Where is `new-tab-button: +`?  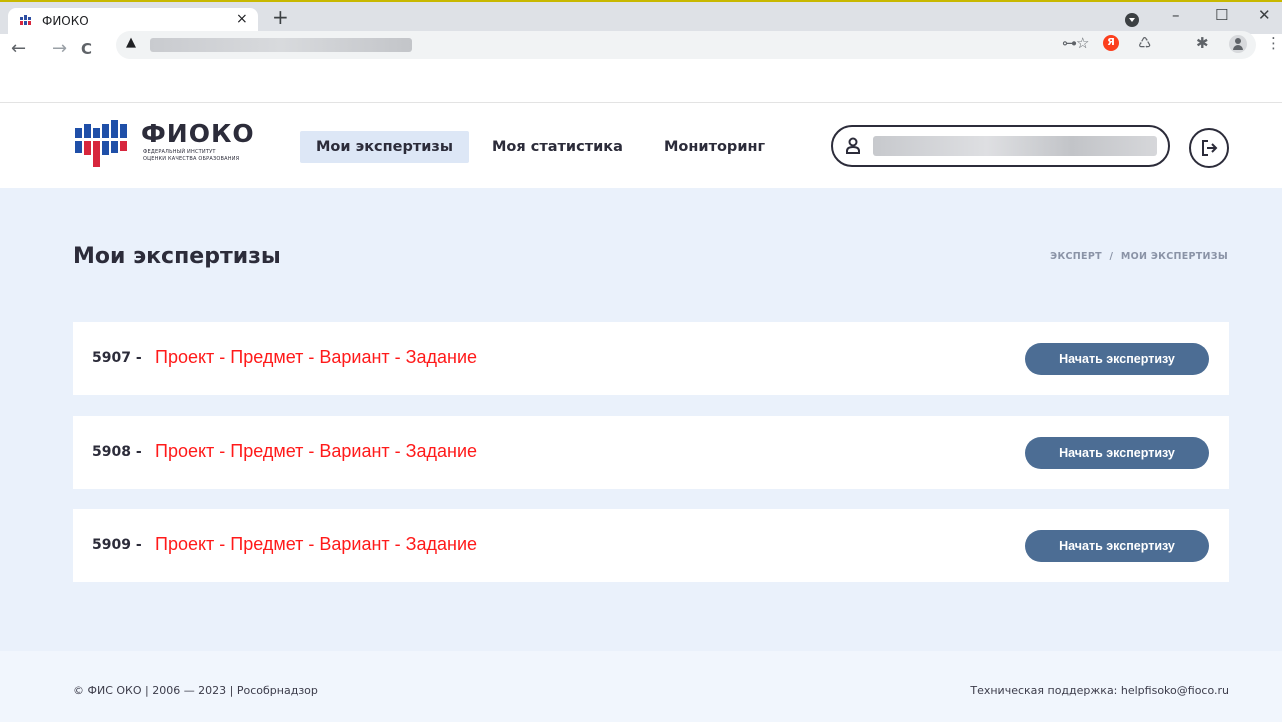
new-tab-button: + is located at coordinates (280, 17).